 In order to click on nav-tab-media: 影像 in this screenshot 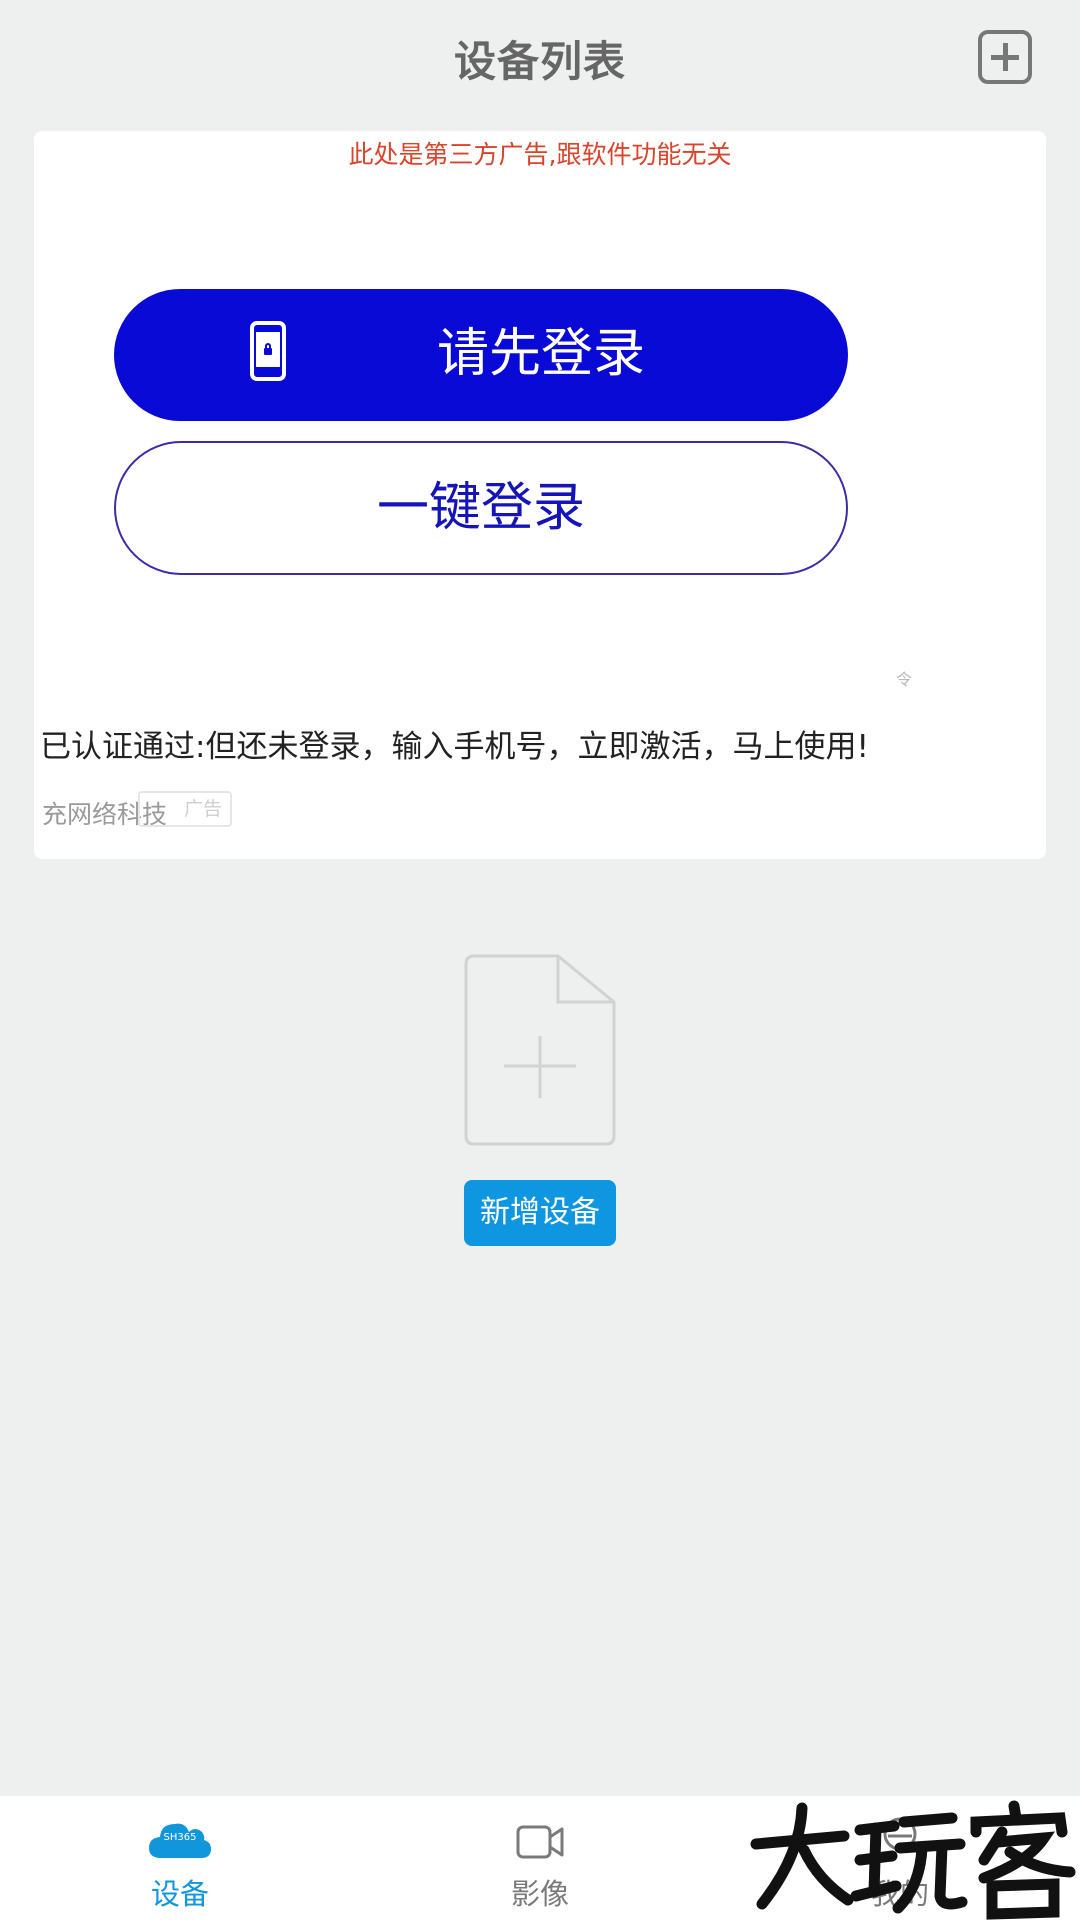, I will do `click(540, 1858)`.